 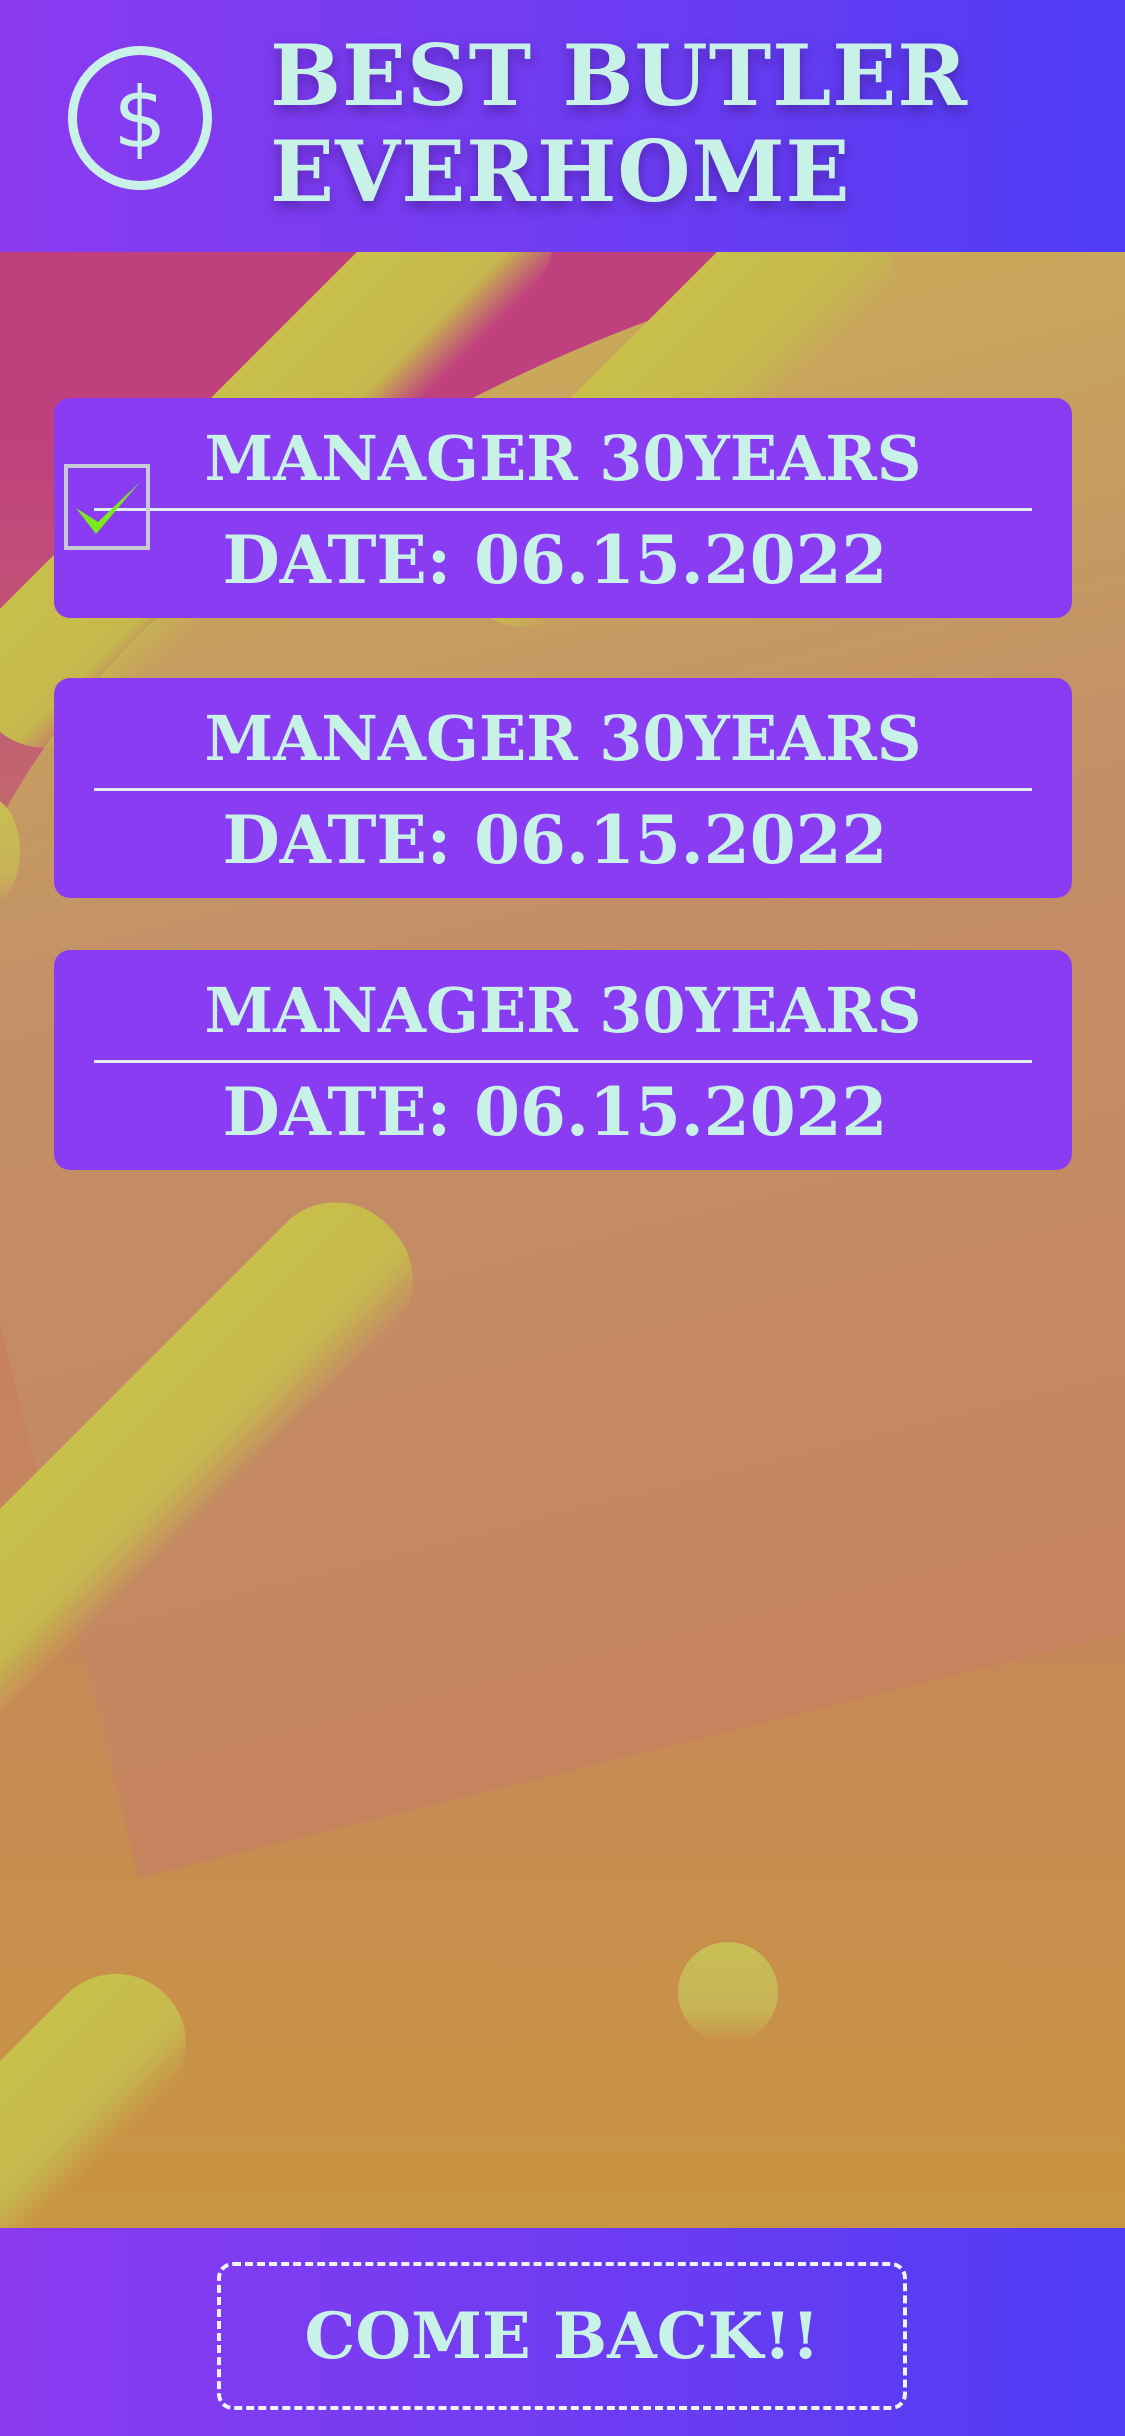 I want to click on app-title: BEST BUTLER EVERHOME, so click(x=680, y=124).